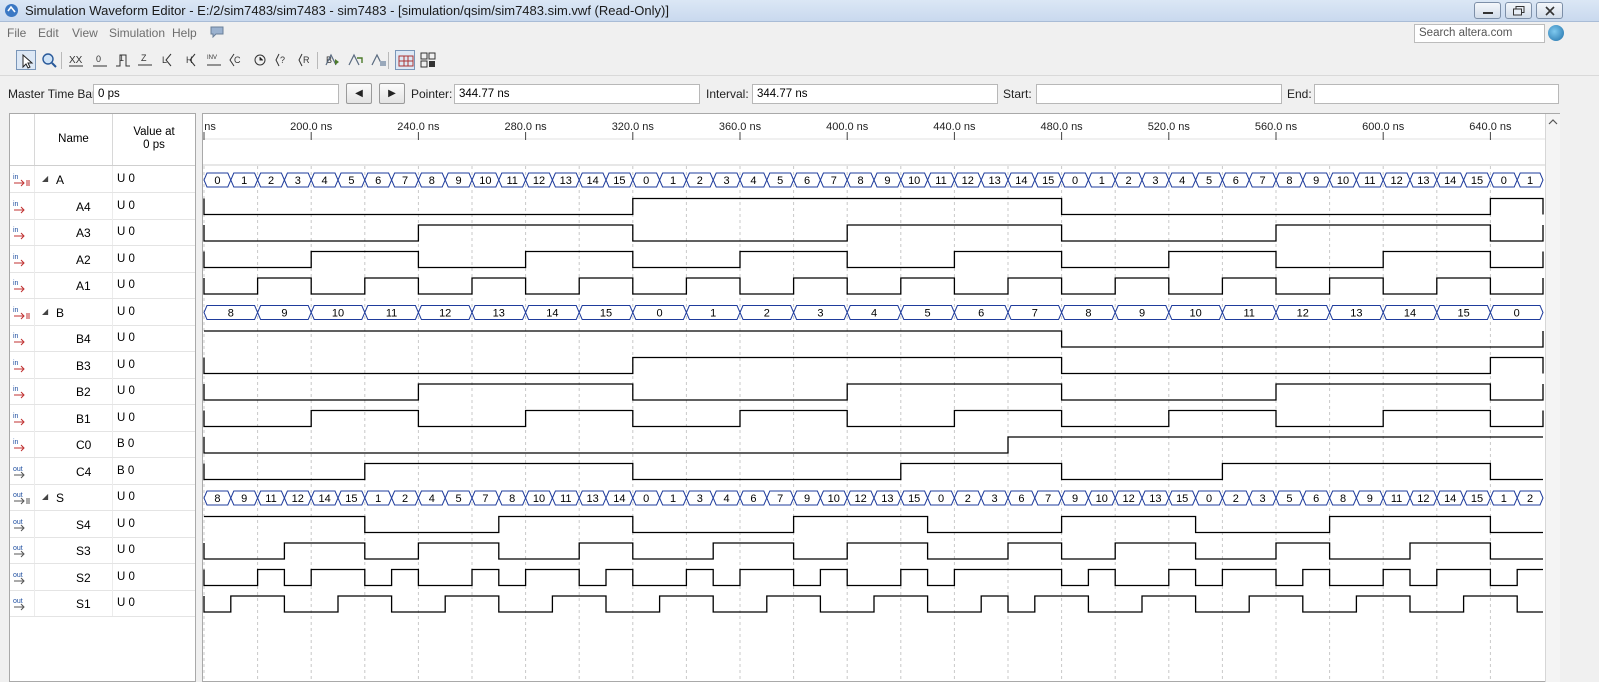  I want to click on count-value-icon: C, so click(235, 60).